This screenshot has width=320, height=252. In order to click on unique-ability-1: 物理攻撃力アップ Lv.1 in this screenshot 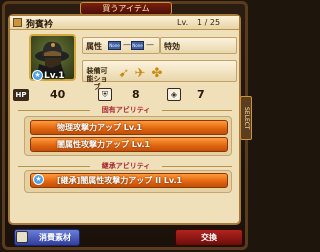, I will do `click(129, 127)`.